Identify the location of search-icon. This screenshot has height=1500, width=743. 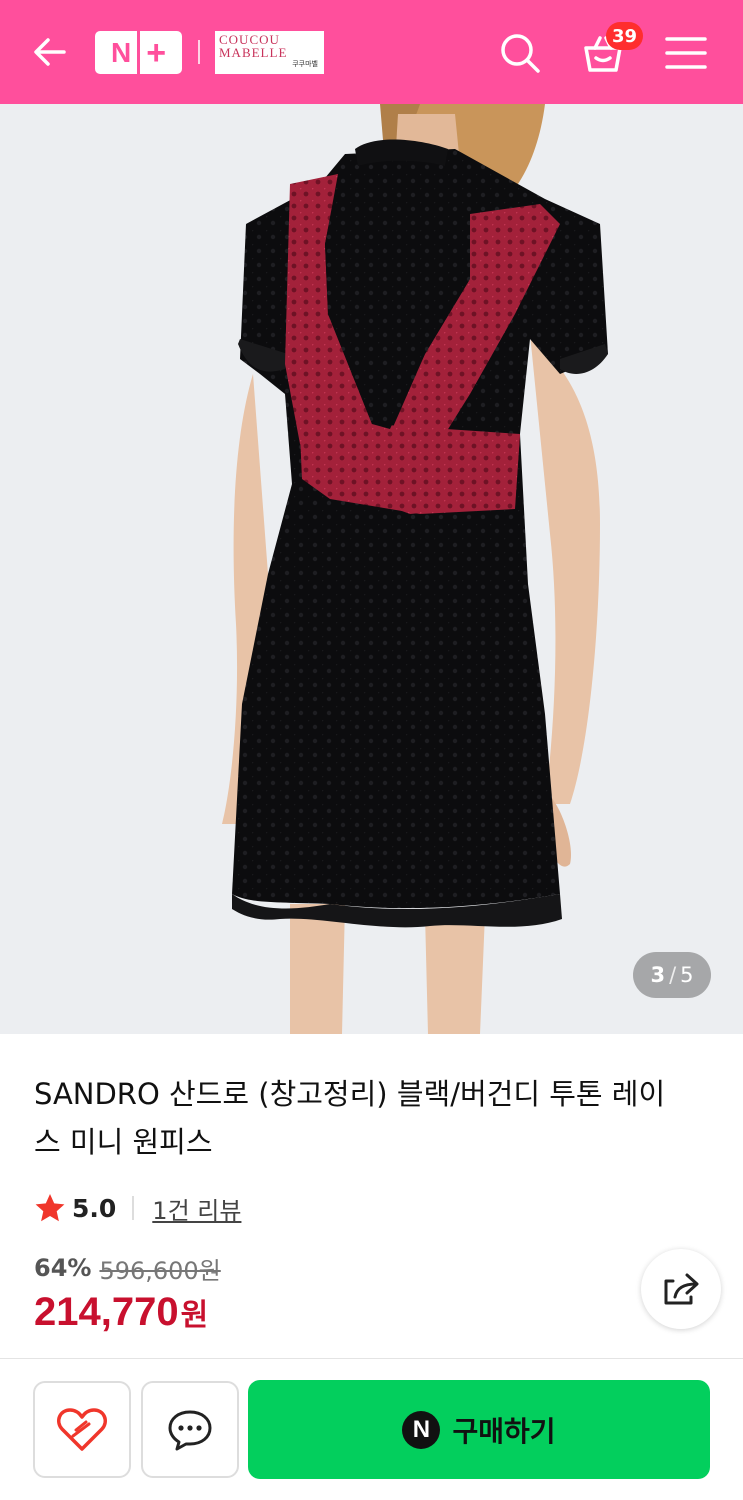
(520, 53).